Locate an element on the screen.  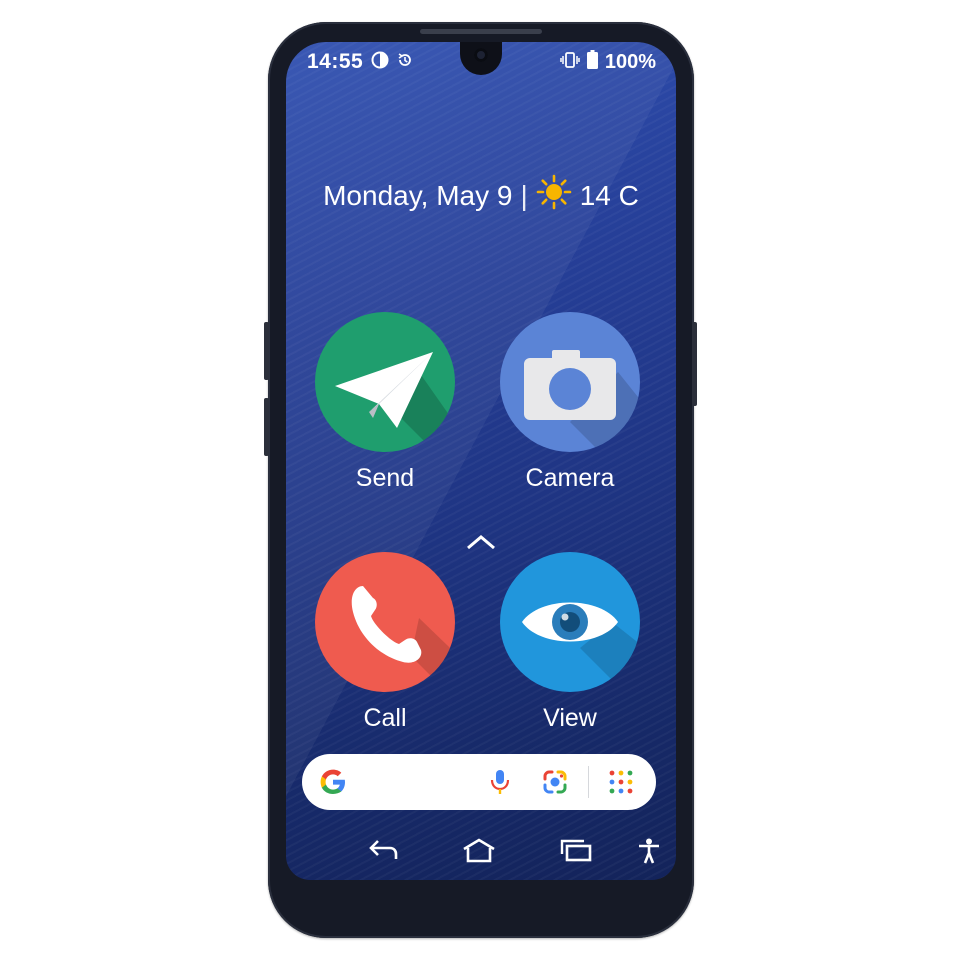
google-logo-icon is located at coordinates (333, 784).